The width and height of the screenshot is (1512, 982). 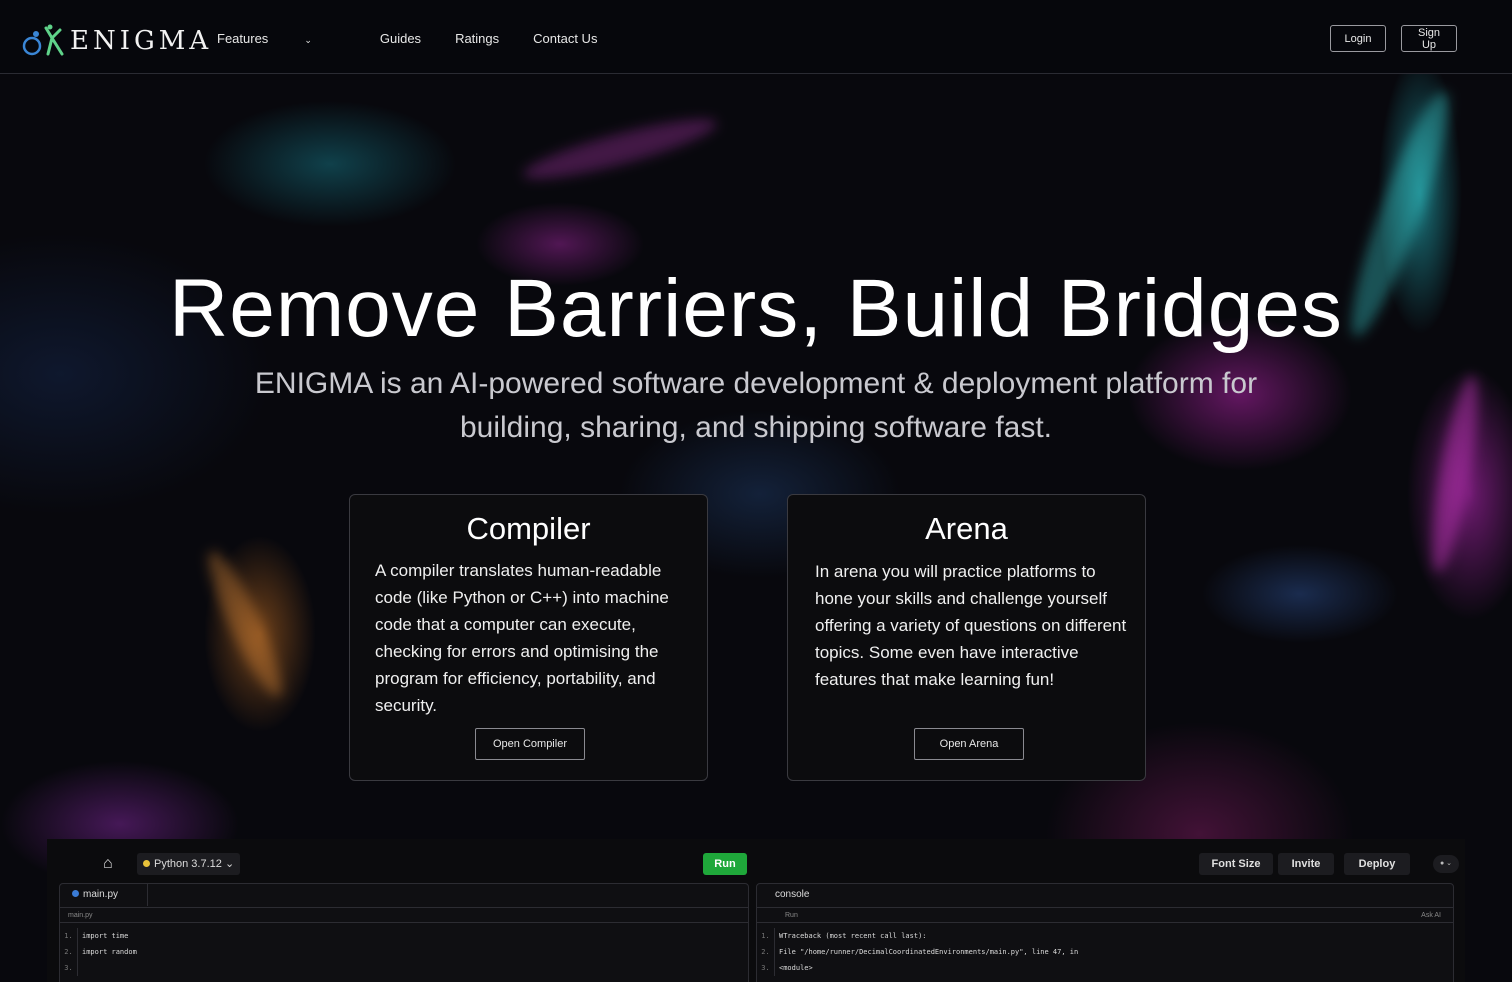 What do you see at coordinates (141, 41) in the screenshot?
I see `brand-name: ENIGMA` at bounding box center [141, 41].